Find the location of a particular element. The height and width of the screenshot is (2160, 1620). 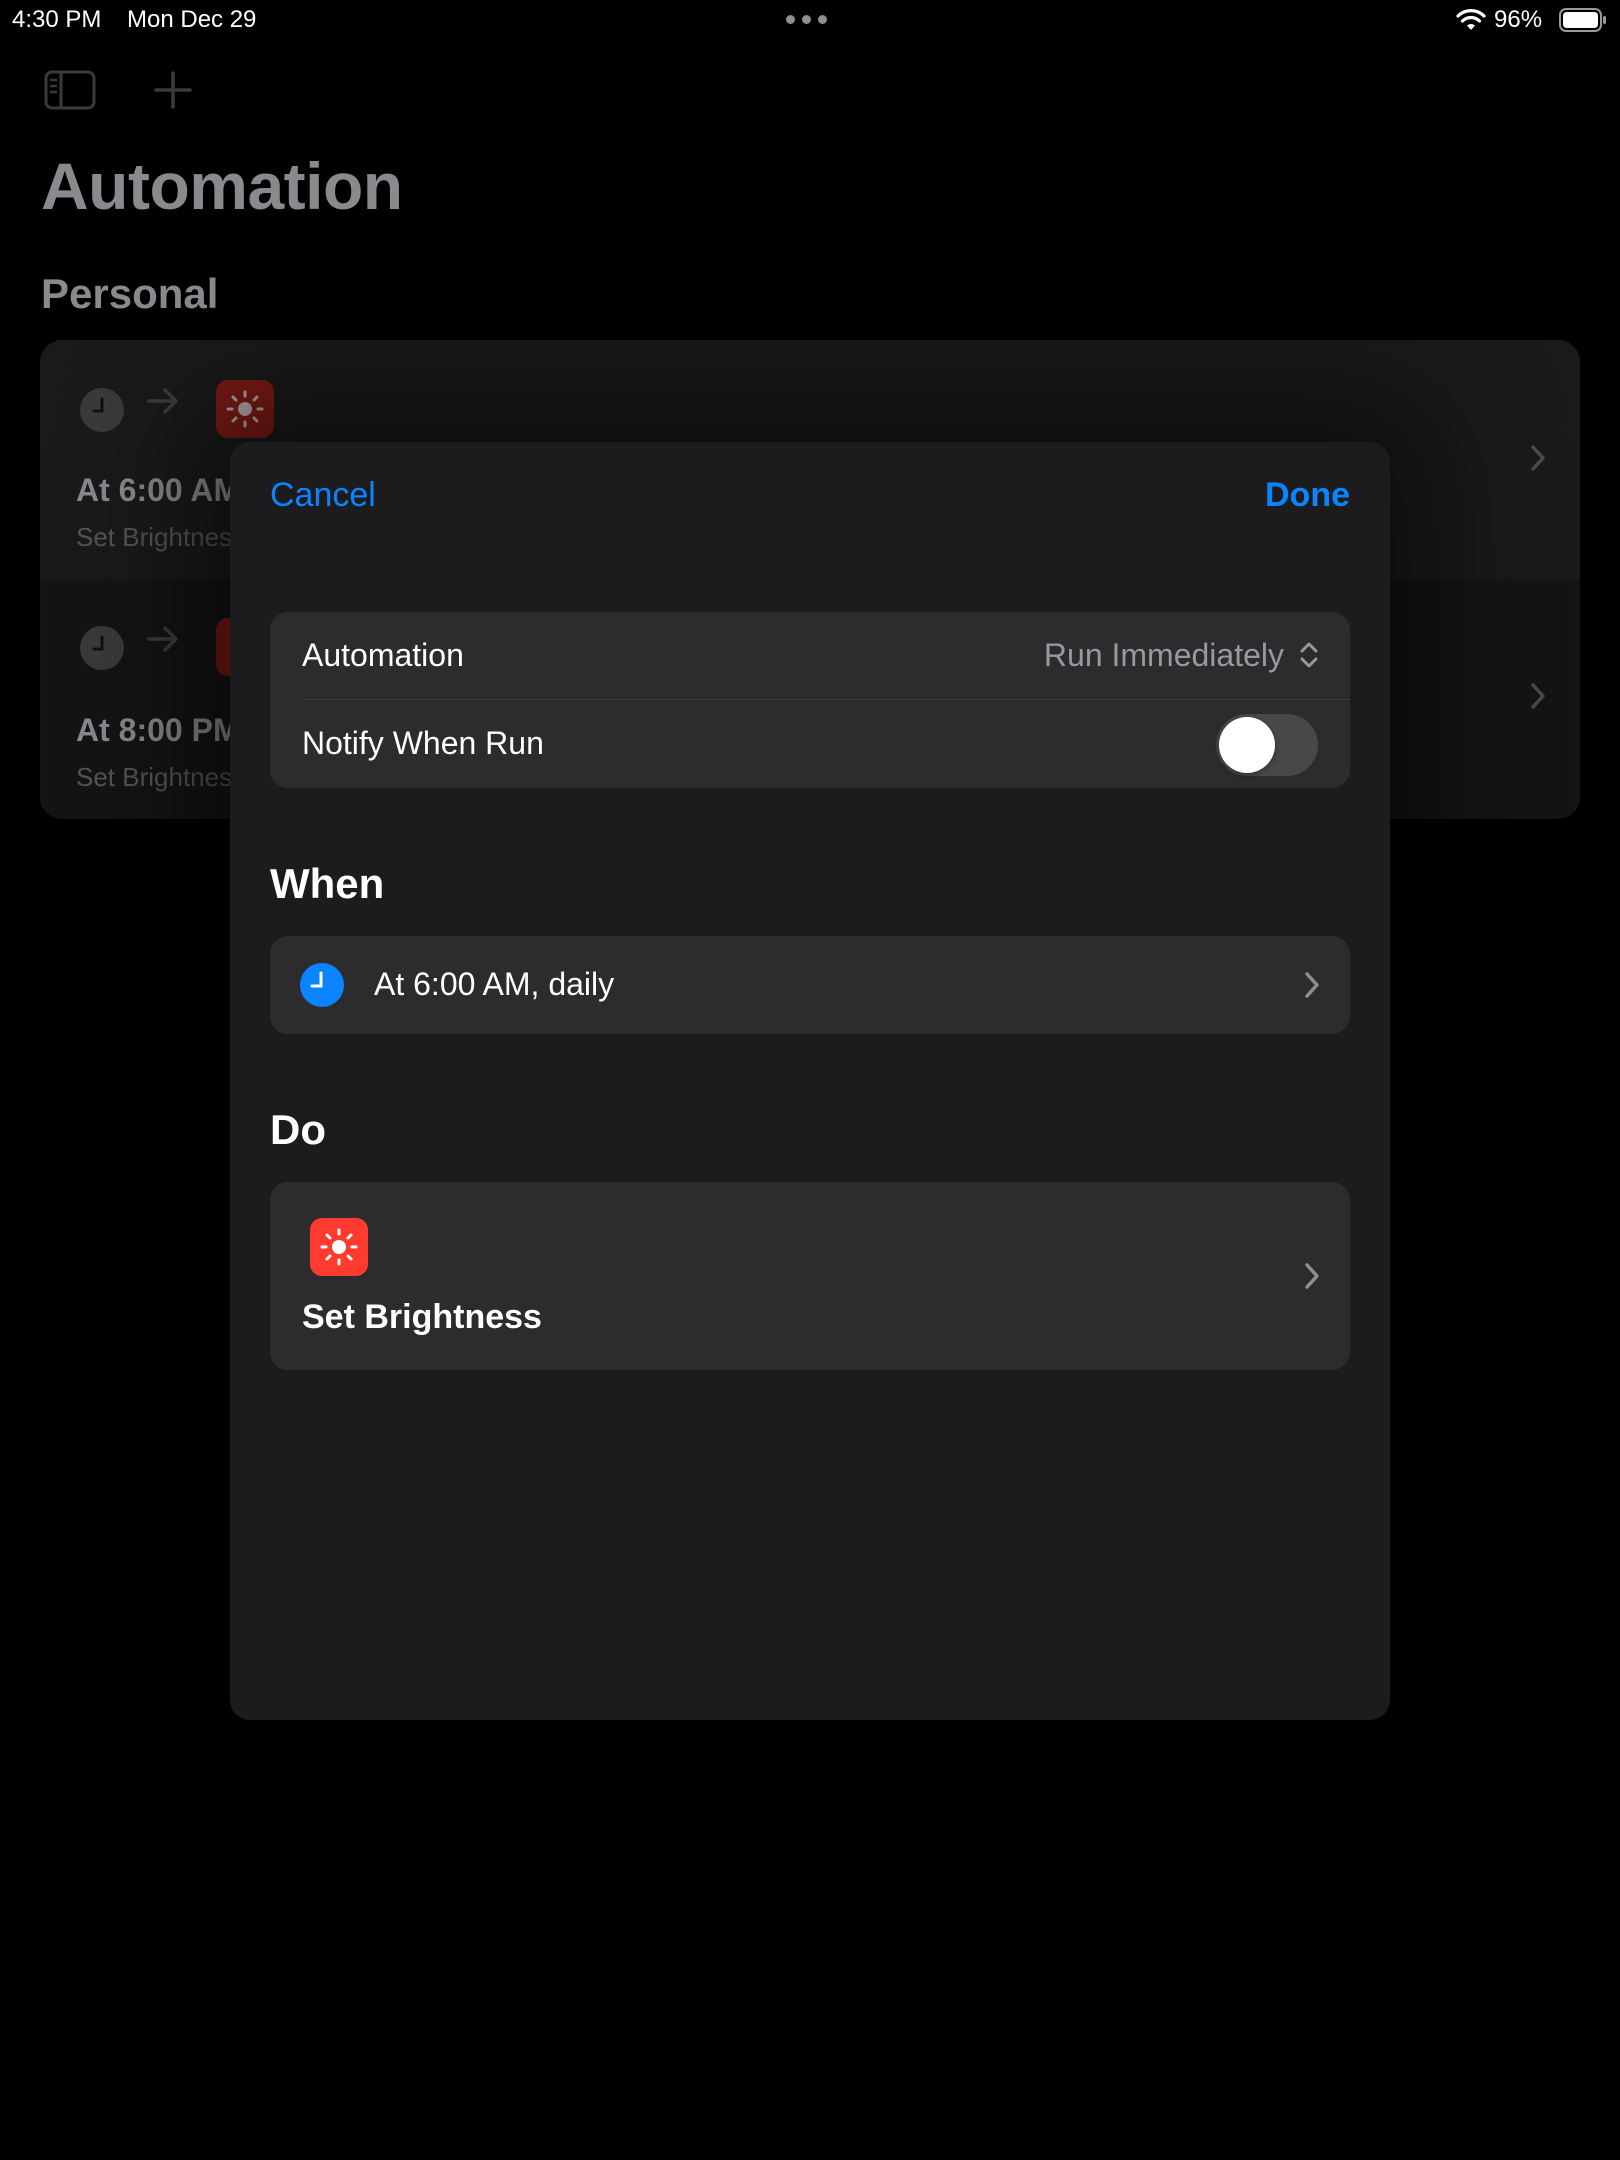

section-title: Personal is located at coordinates (130, 293).